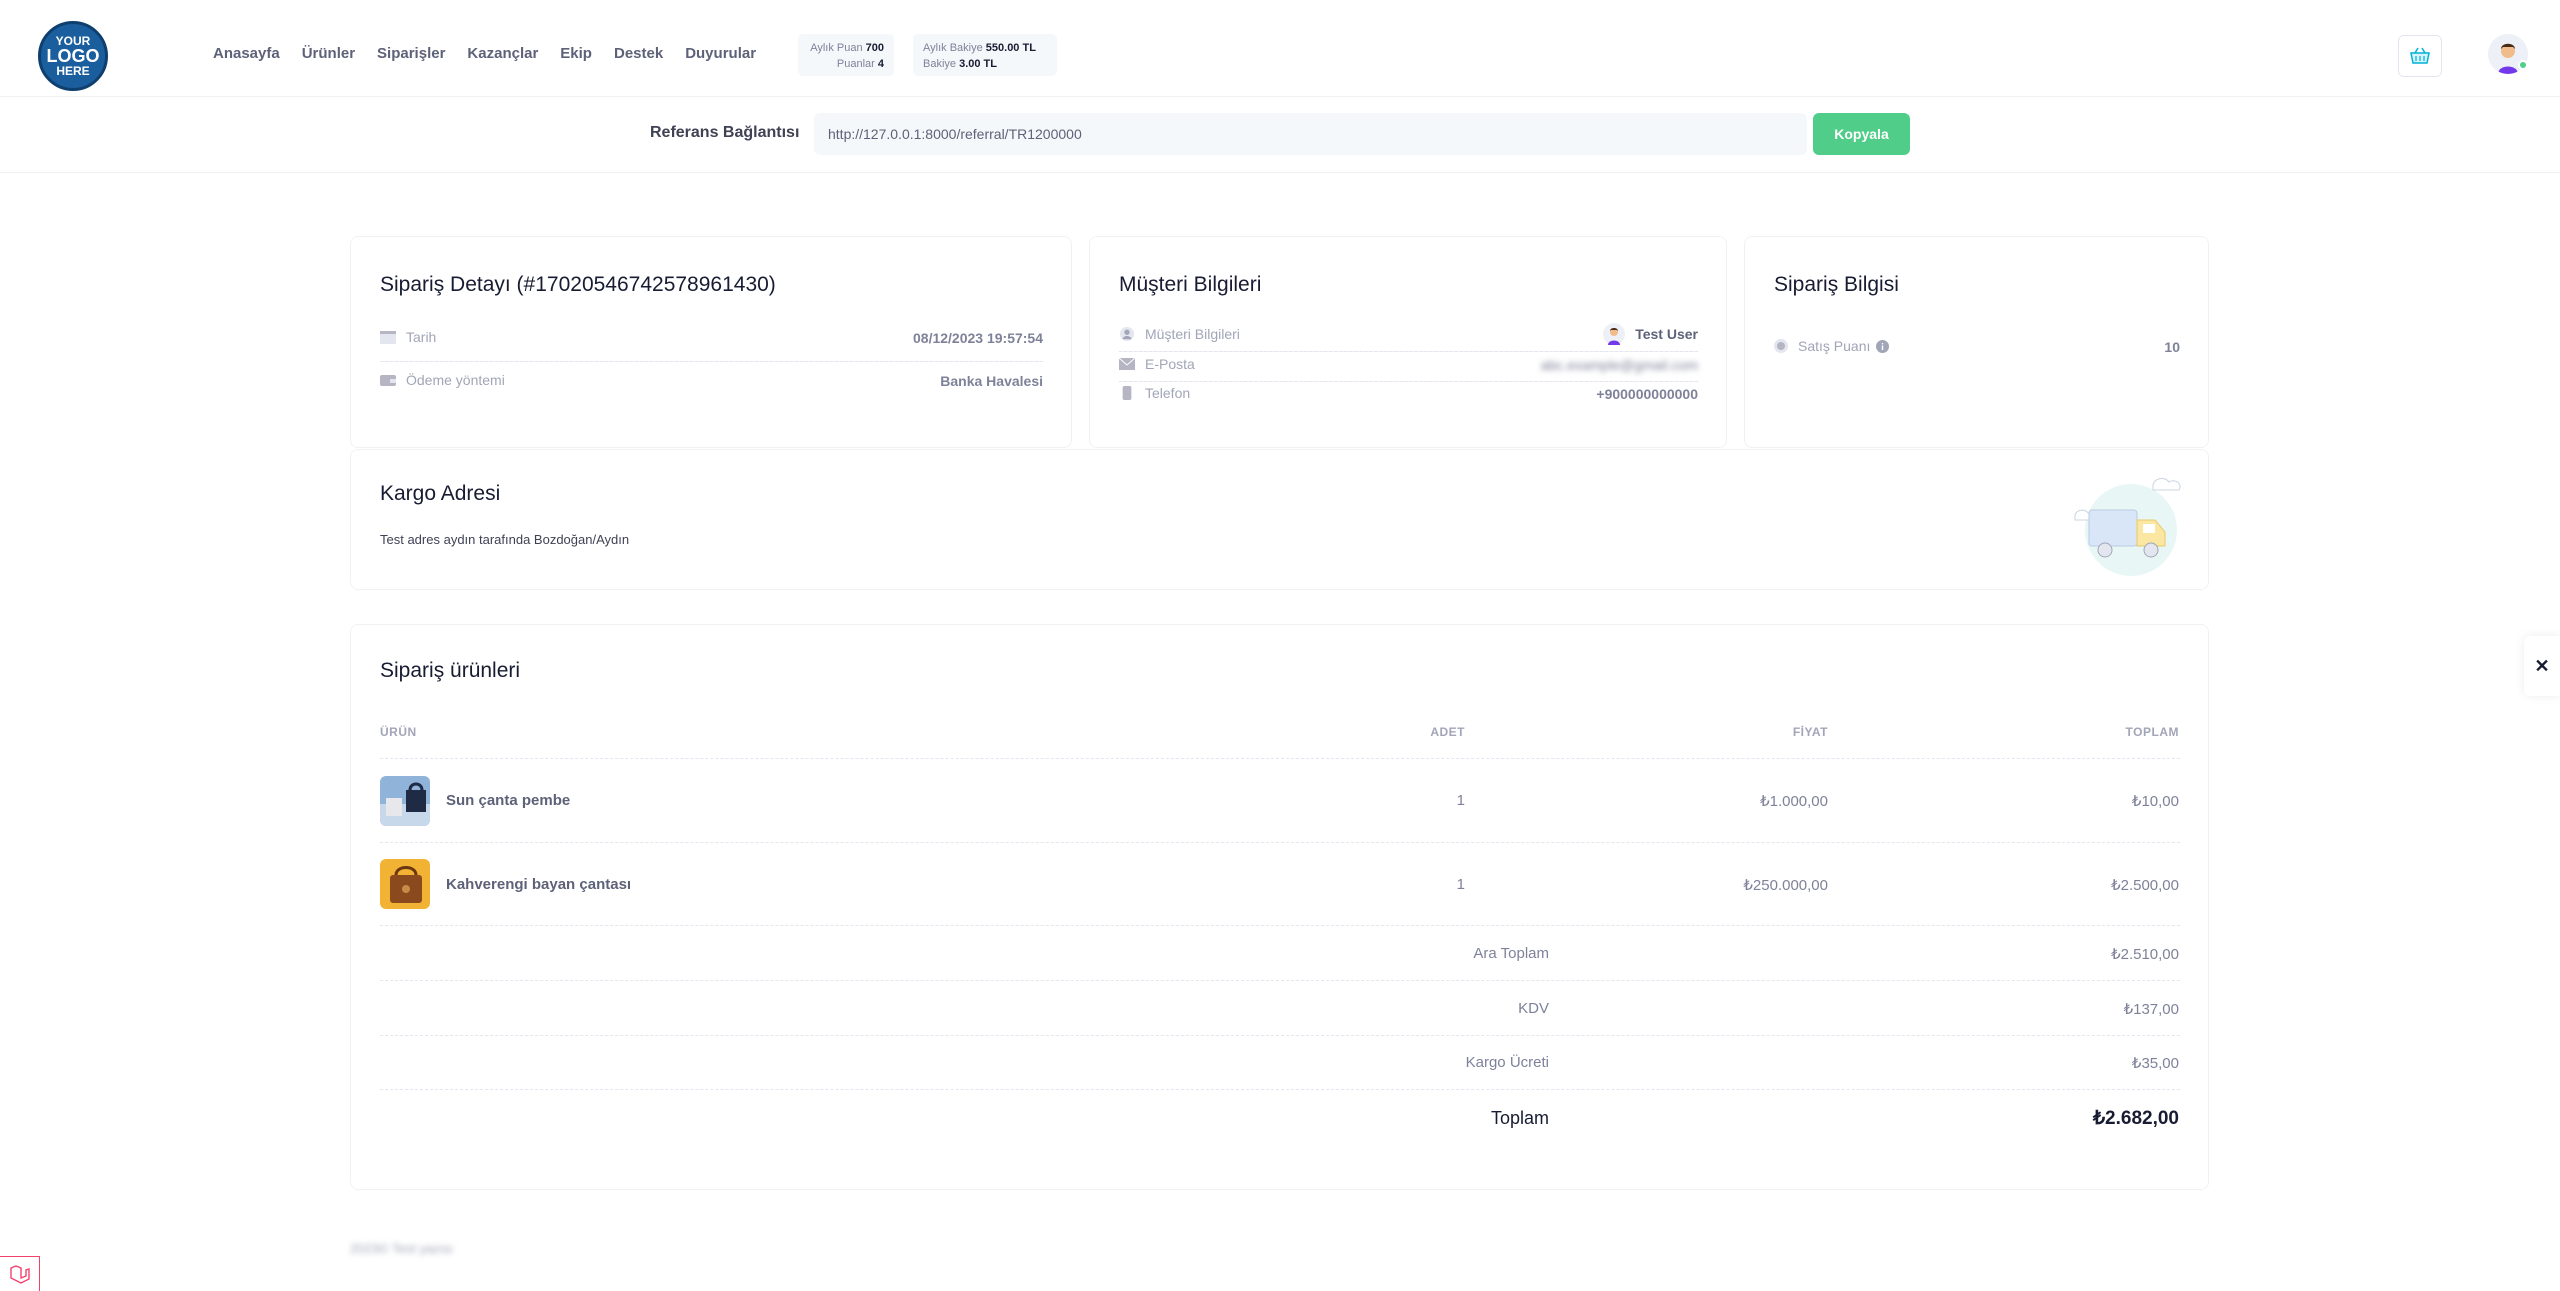  I want to click on nav-home: Anasayfa, so click(246, 53).